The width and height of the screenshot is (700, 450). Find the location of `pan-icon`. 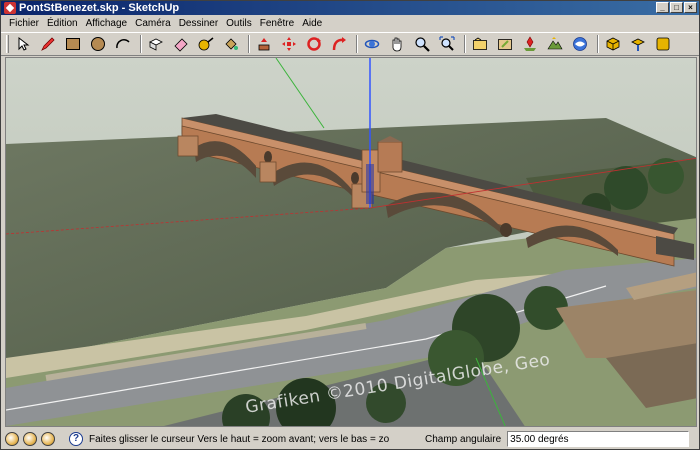

pan-icon is located at coordinates (397, 44).